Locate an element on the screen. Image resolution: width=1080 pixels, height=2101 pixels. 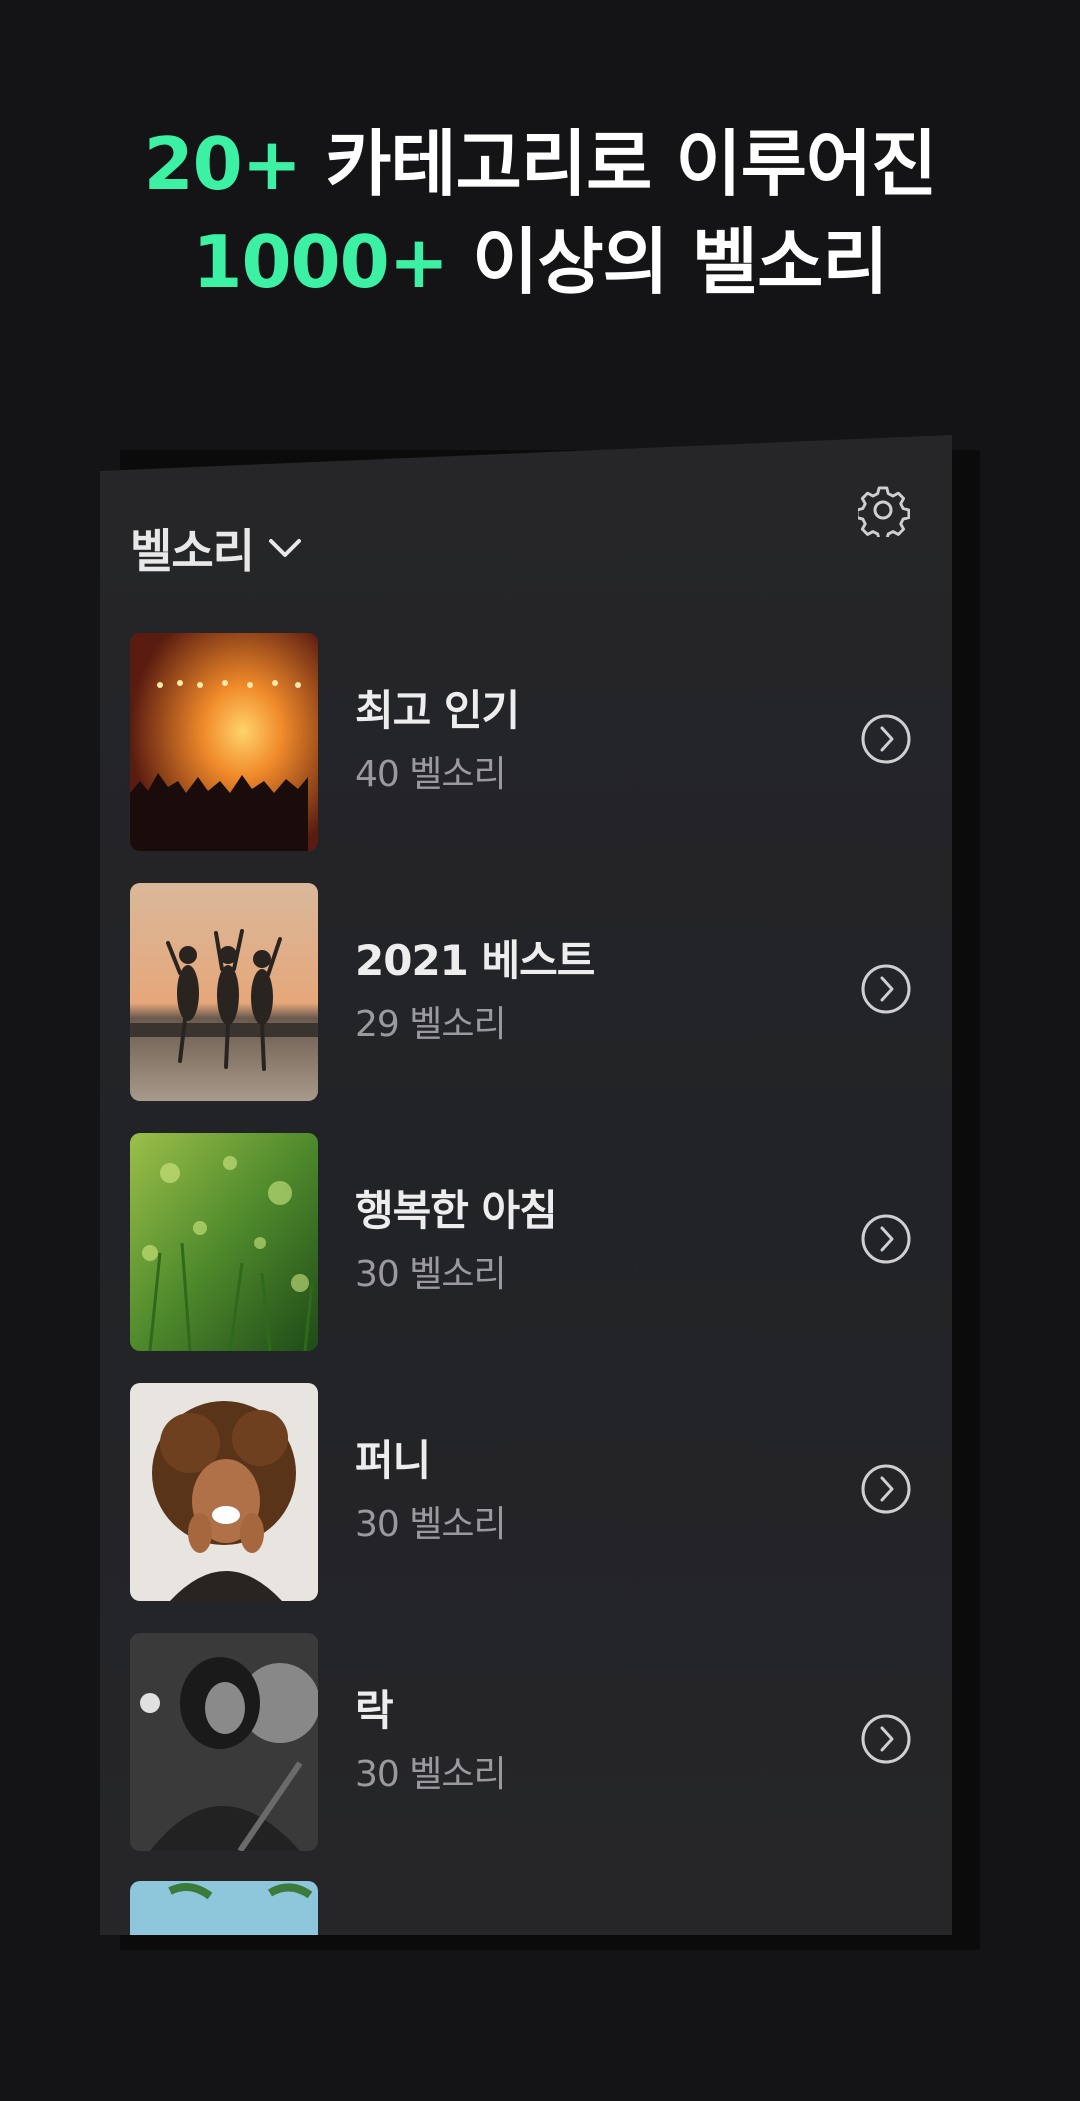
thumbnail-laughing-woman is located at coordinates (224, 1492).